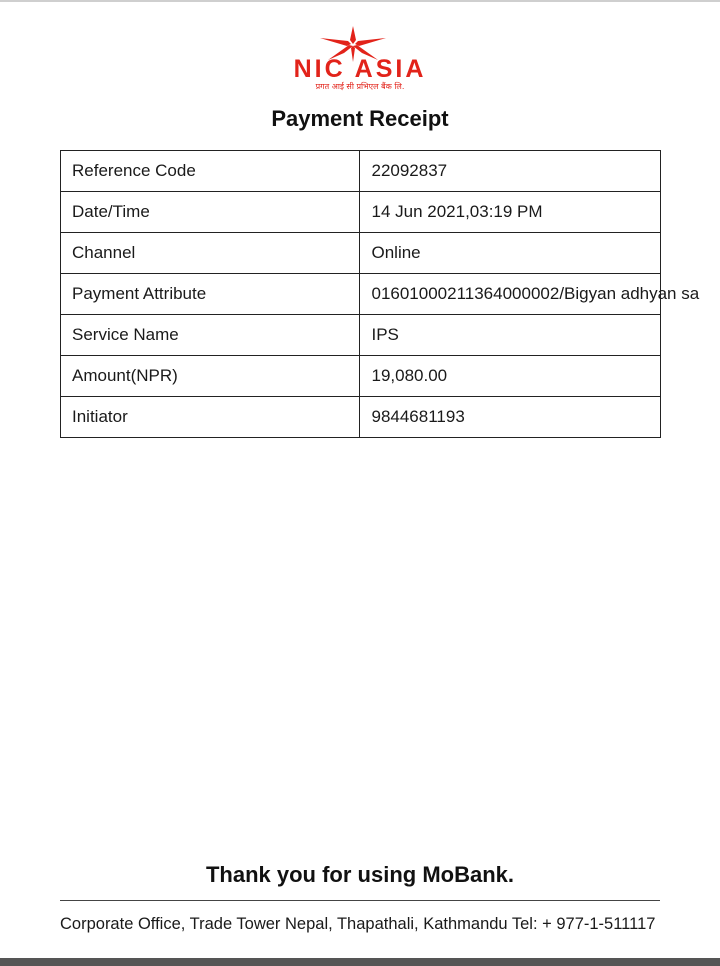  I want to click on table-row: Service Name IPS, so click(360, 335).